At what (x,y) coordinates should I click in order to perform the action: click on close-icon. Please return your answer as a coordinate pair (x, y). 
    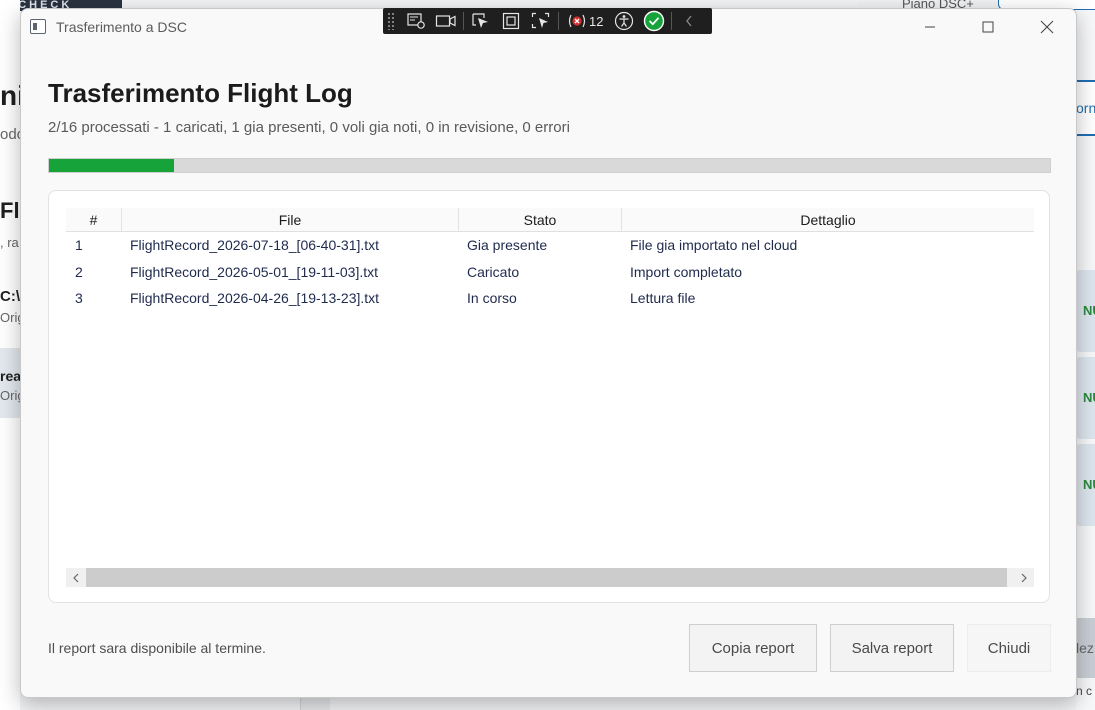
    Looking at the image, I should click on (1047, 27).